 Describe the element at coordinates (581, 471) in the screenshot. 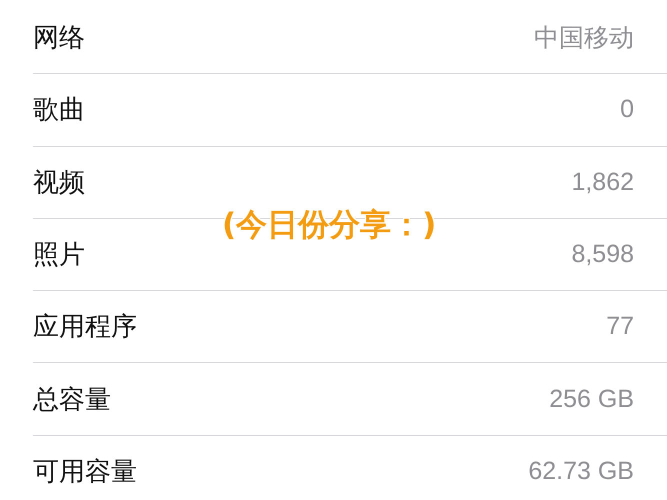

I see `row-value: 62.73 GB` at that location.